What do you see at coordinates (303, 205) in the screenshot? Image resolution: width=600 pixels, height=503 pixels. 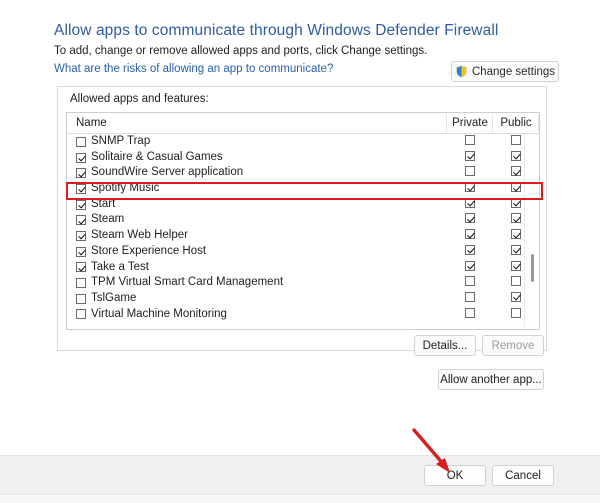 I see `table-row: Start` at bounding box center [303, 205].